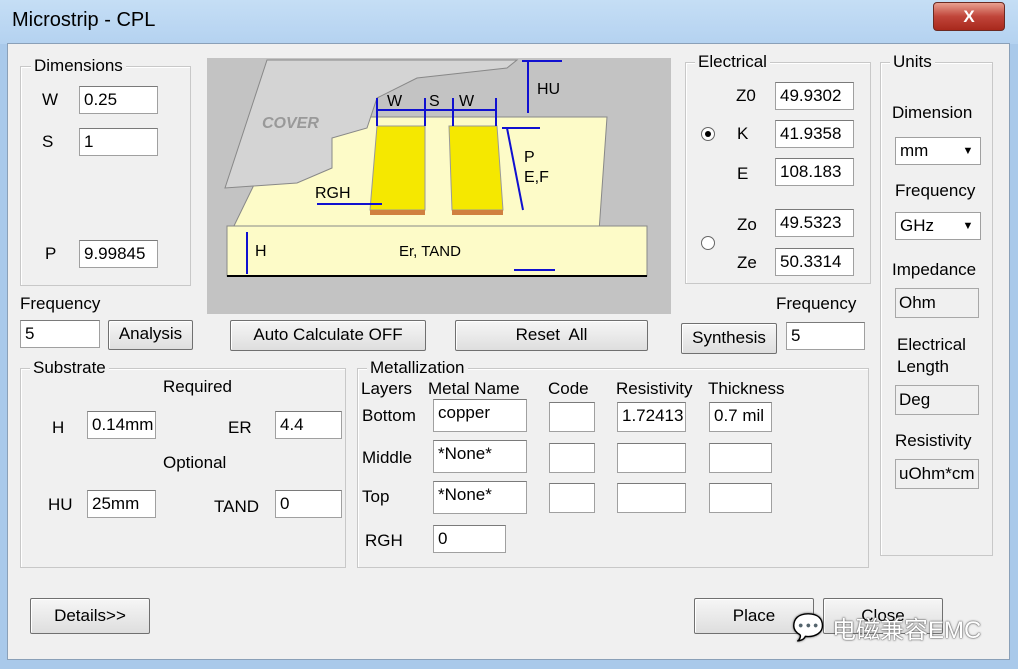 The image size is (1018, 669). I want to click on rgh-input: 0, so click(469, 539).